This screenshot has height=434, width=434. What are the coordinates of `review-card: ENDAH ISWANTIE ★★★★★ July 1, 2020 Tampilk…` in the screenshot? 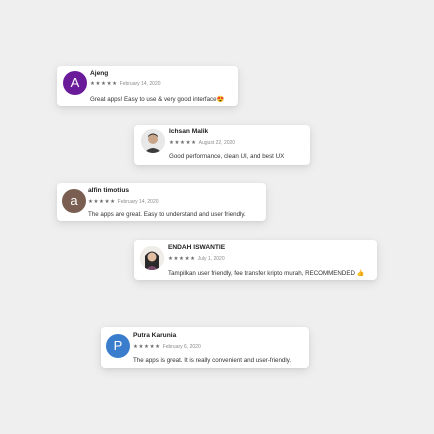 It's located at (255, 260).